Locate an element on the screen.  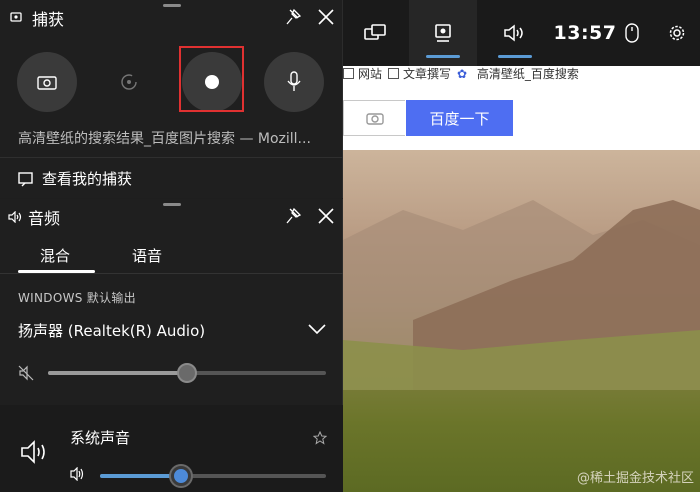
output-device-select: 扬声器 (Realtek(R) Audio) is located at coordinates (111, 330).